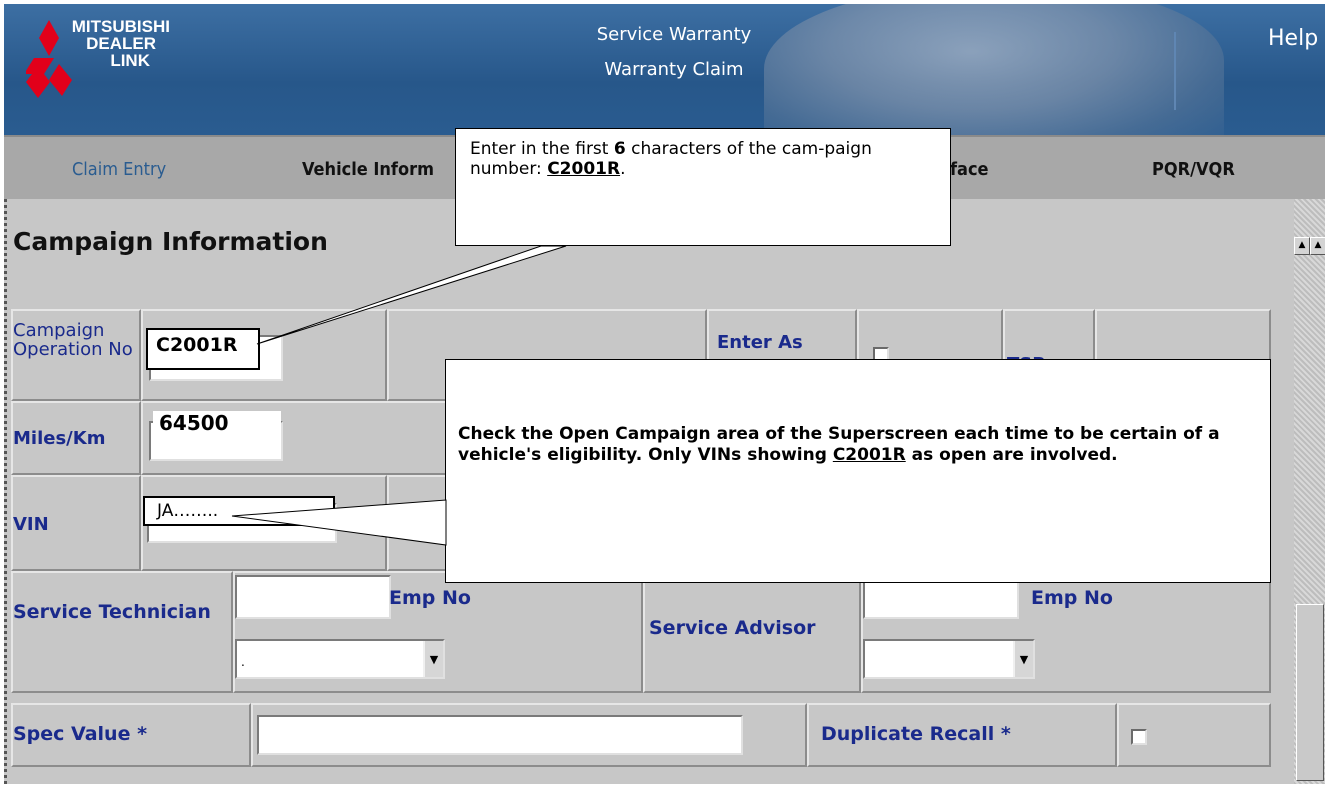 The image size is (1329, 788). I want to click on duplicate-recall-label: Duplicate Recall *, so click(916, 734).